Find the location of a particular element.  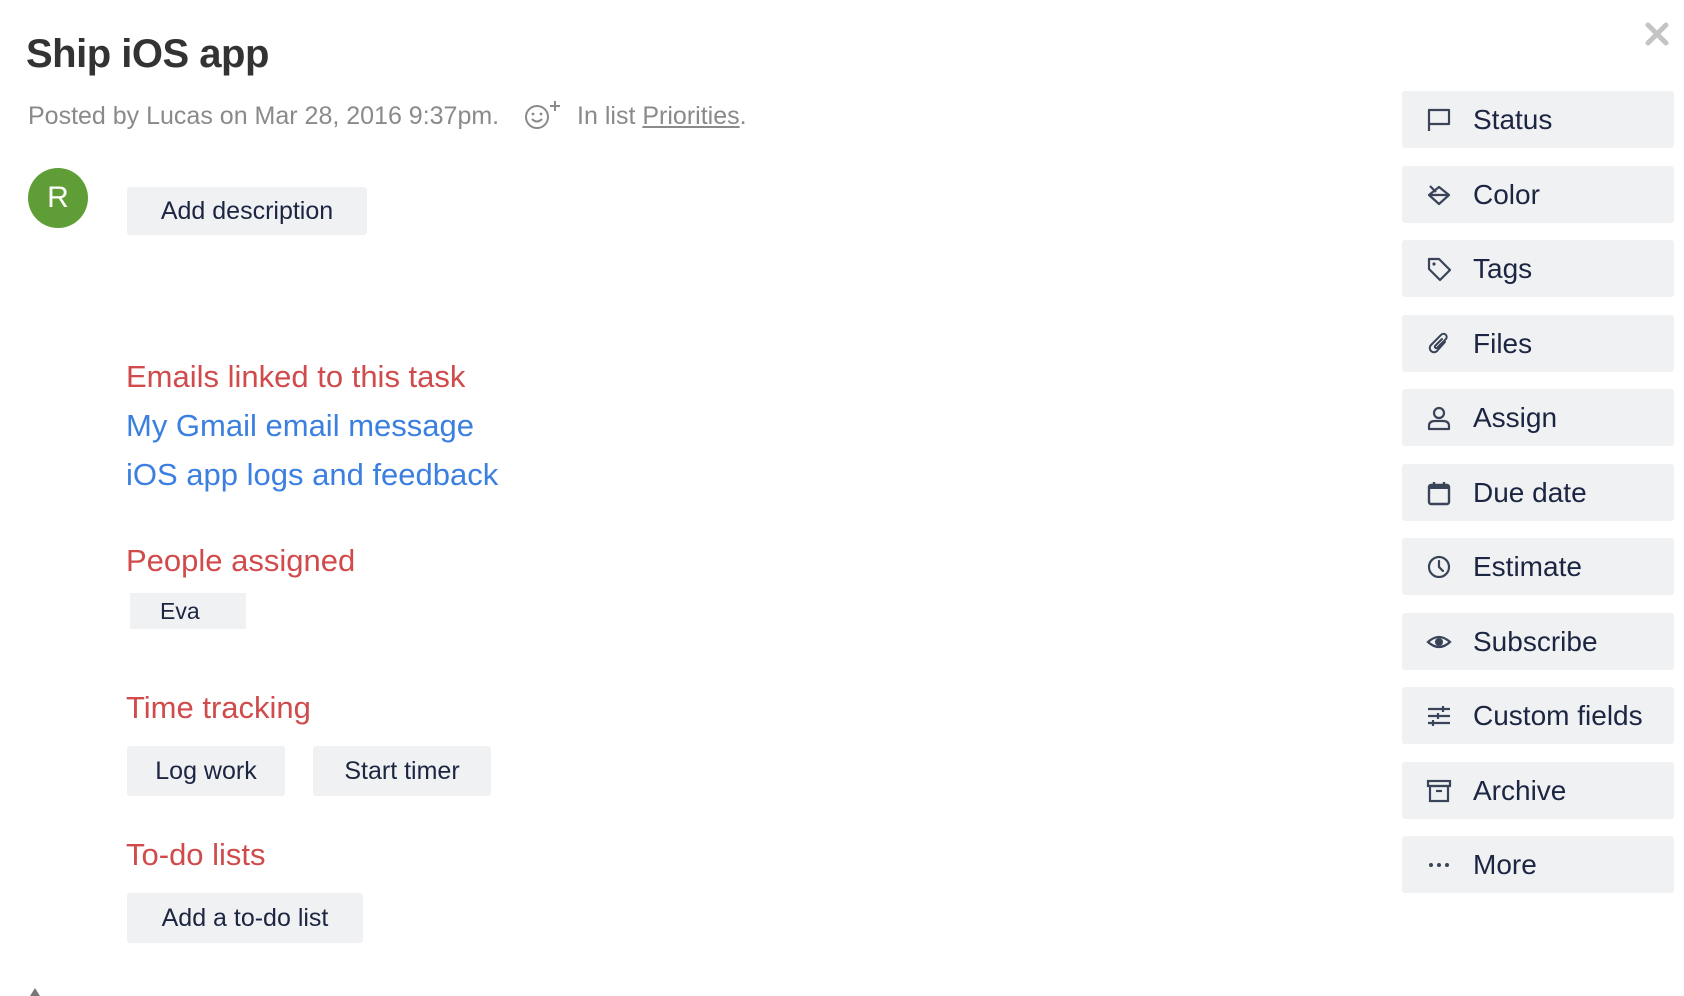

time-tracking-heading: Time tracking is located at coordinates (218, 707).